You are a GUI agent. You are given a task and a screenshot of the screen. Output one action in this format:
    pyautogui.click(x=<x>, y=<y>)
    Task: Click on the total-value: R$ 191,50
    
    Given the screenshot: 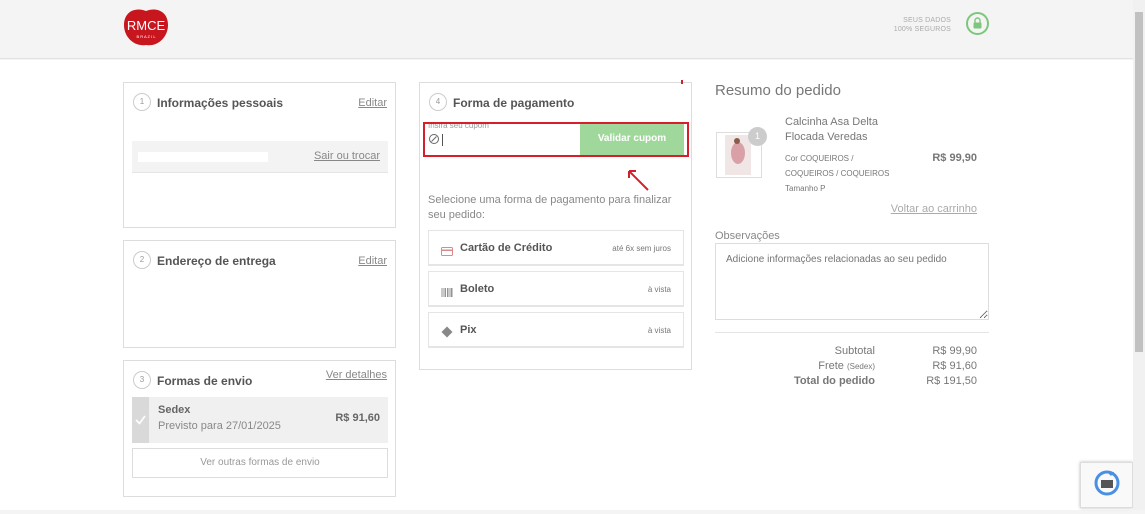 What is the action you would take?
    pyautogui.click(x=951, y=381)
    